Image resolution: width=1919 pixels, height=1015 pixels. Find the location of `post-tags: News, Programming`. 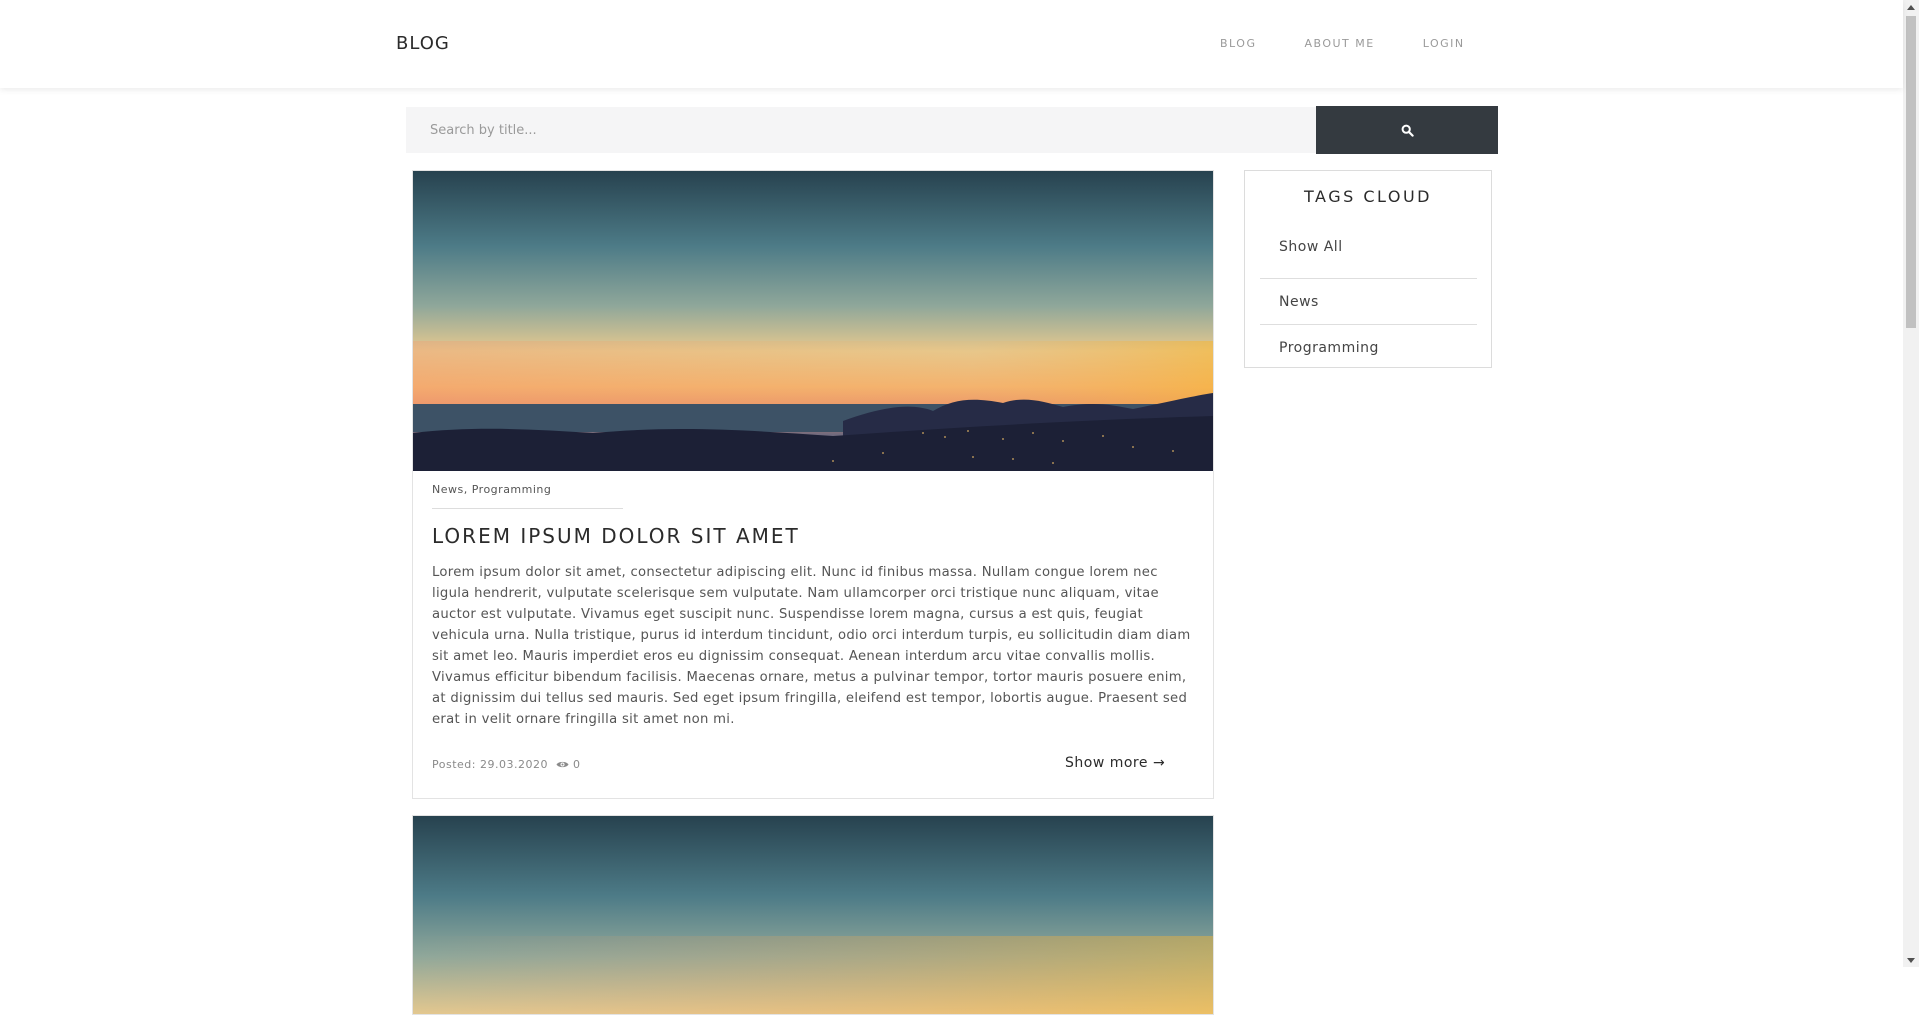

post-tags: News, Programming is located at coordinates (491, 489).